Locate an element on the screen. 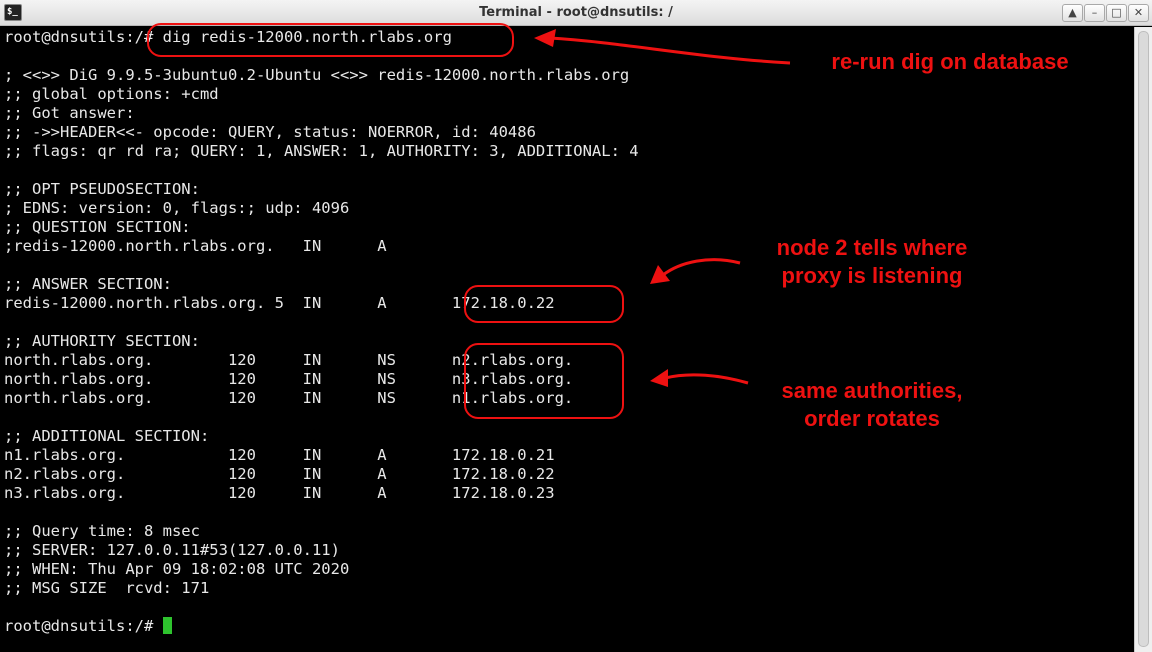 The width and height of the screenshot is (1152, 652). command-highlight-ring is located at coordinates (330, 40).